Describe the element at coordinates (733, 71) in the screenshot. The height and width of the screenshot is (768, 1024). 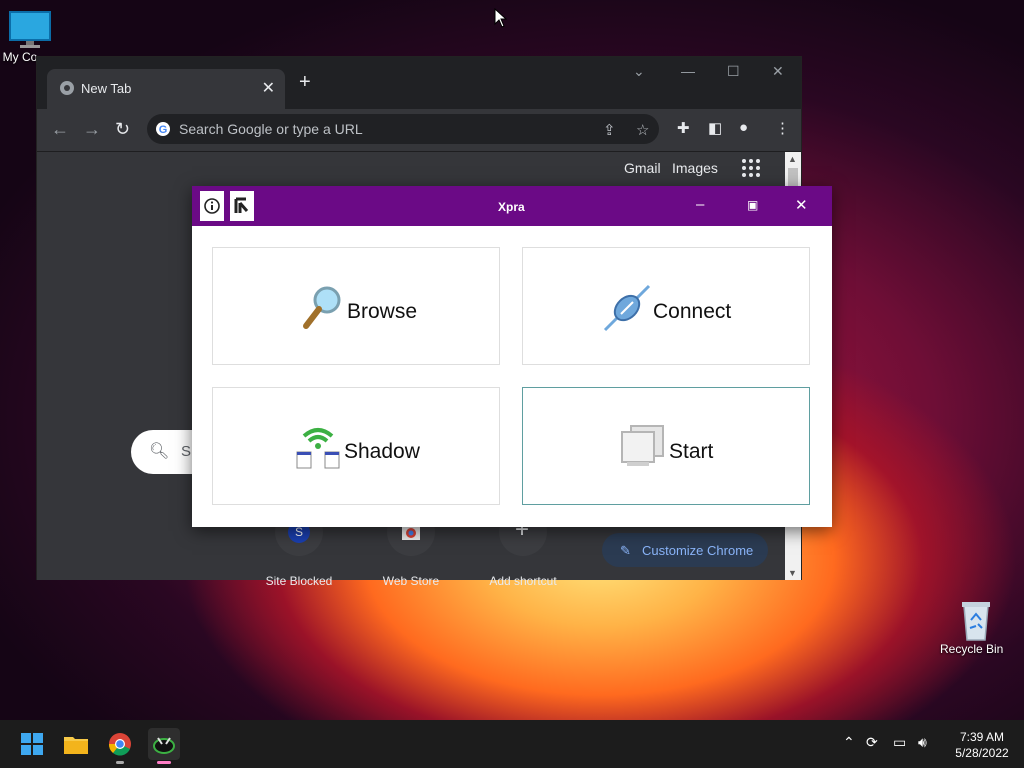
I see `maximize-button: ☐` at that location.